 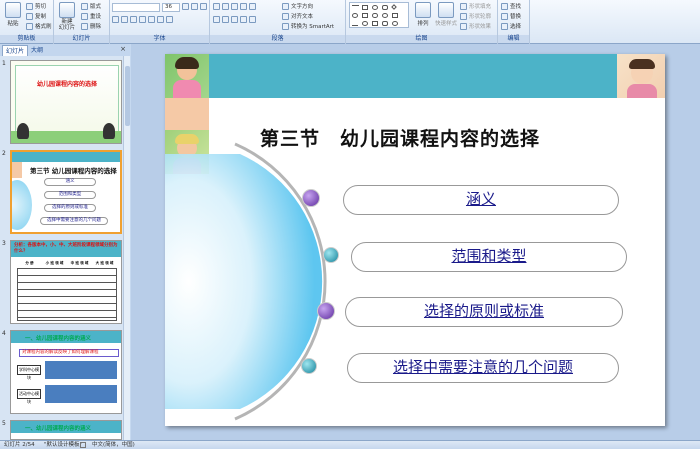 What do you see at coordinates (641, 76) in the screenshot?
I see `baby-photo` at bounding box center [641, 76].